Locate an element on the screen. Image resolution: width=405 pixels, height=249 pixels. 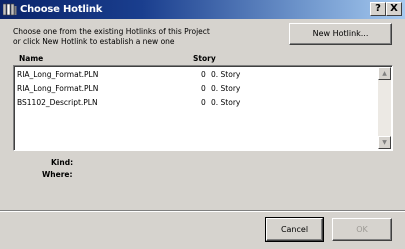
close-button: X is located at coordinates (394, 9).